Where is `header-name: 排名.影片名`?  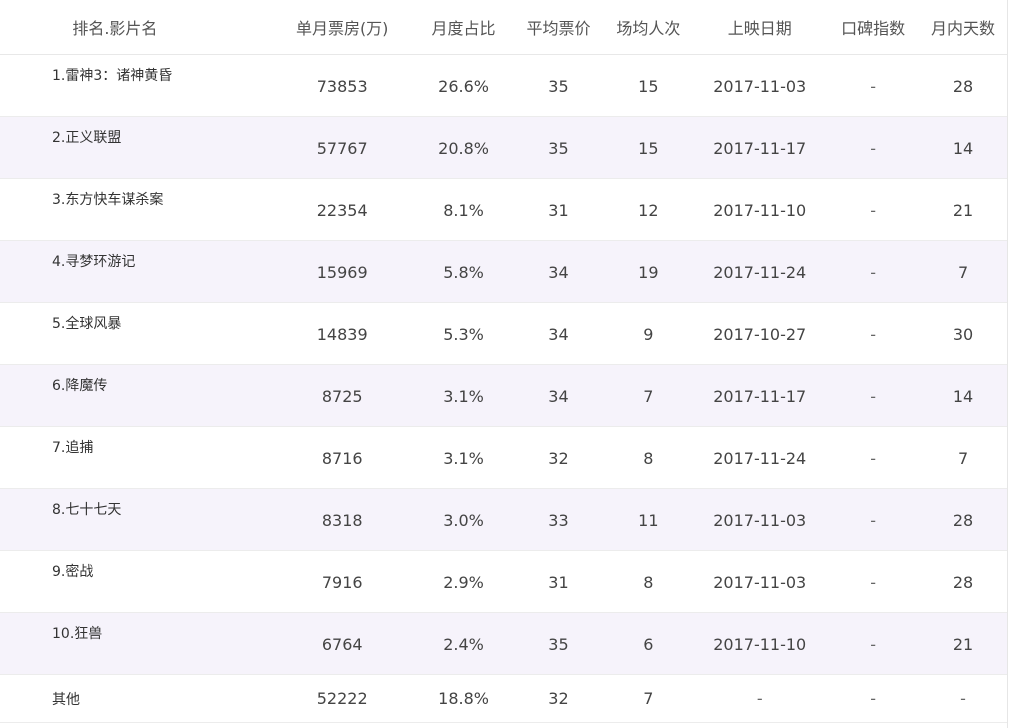 header-name: 排名.影片名 is located at coordinates (135, 27).